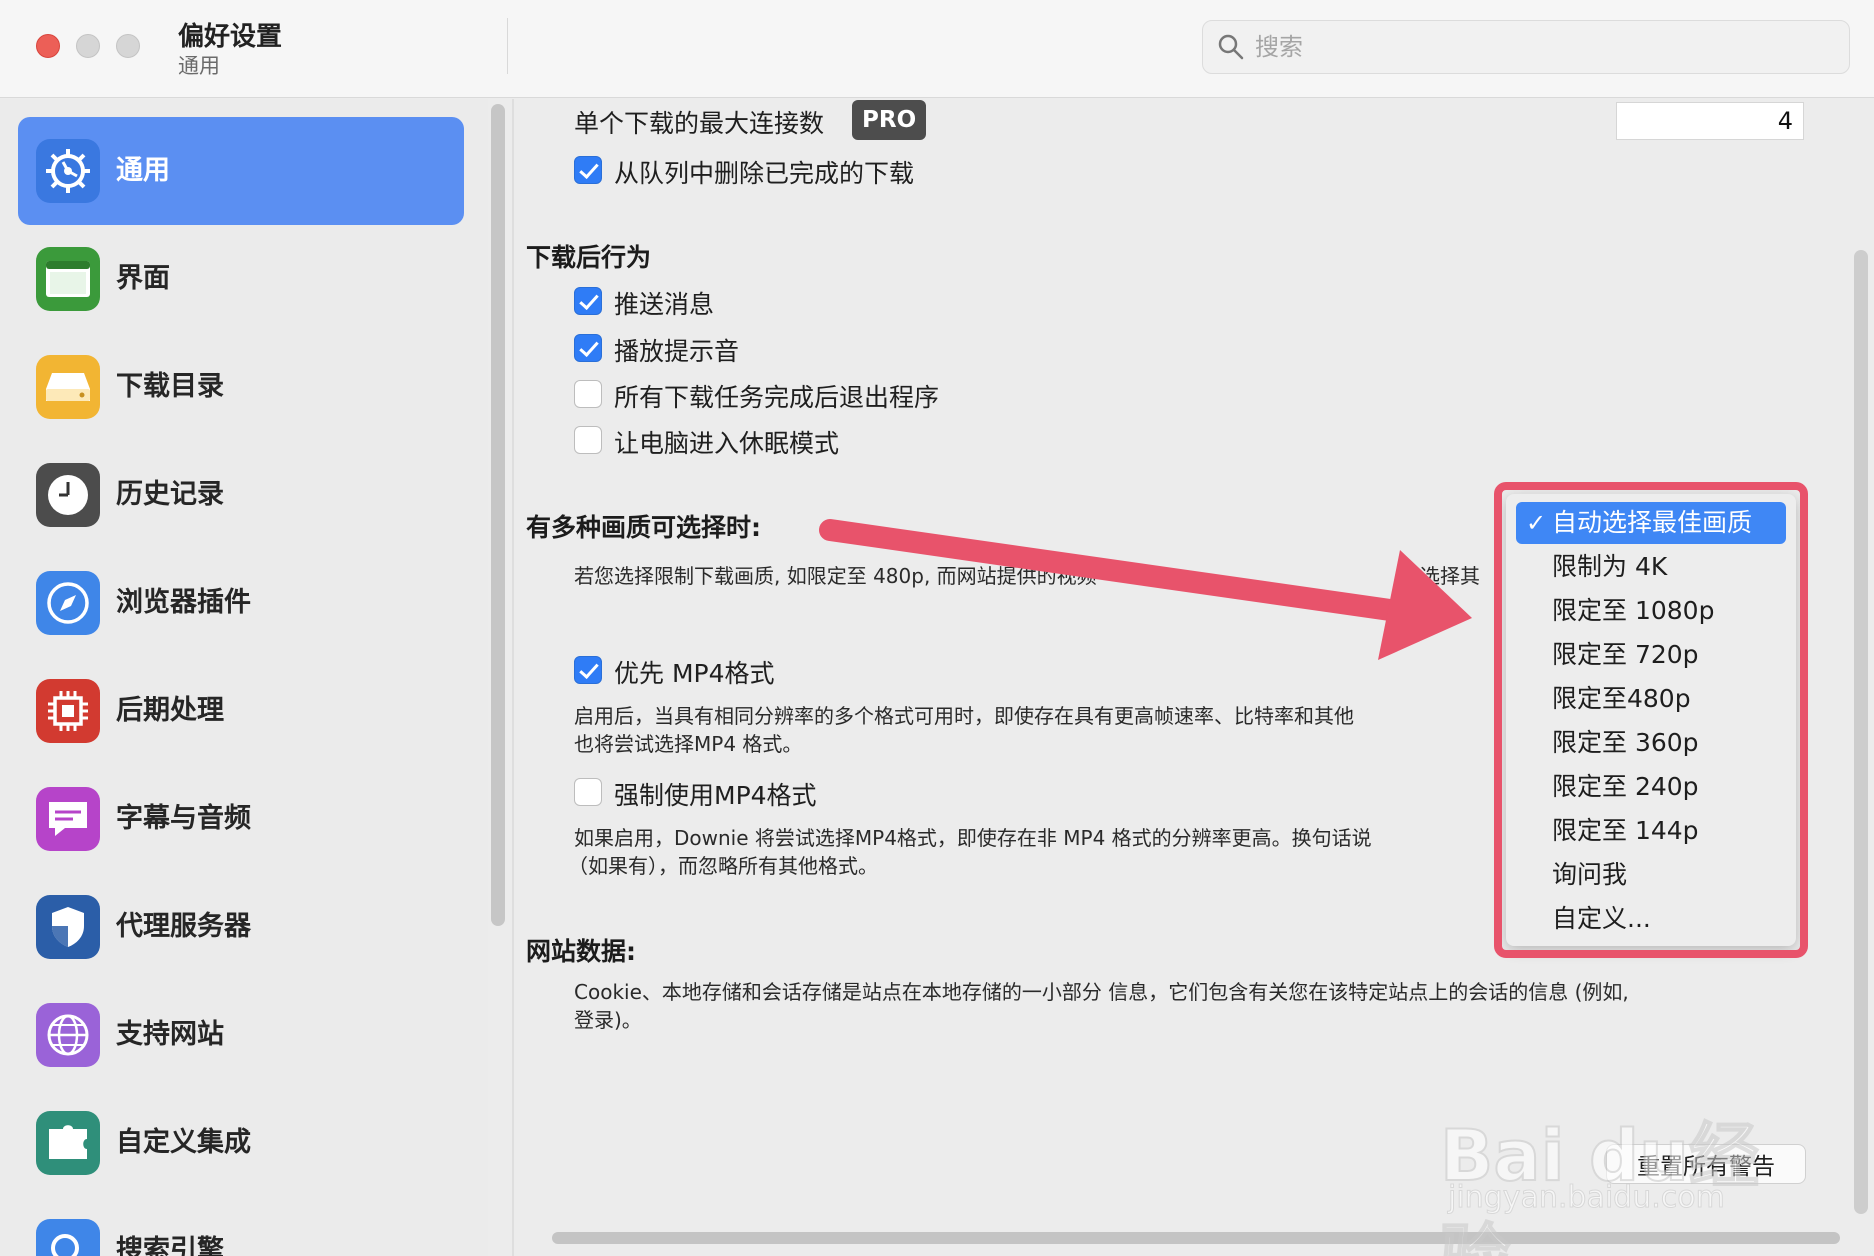 The width and height of the screenshot is (1874, 1256). I want to click on sidebar-scrollbar, so click(498, 515).